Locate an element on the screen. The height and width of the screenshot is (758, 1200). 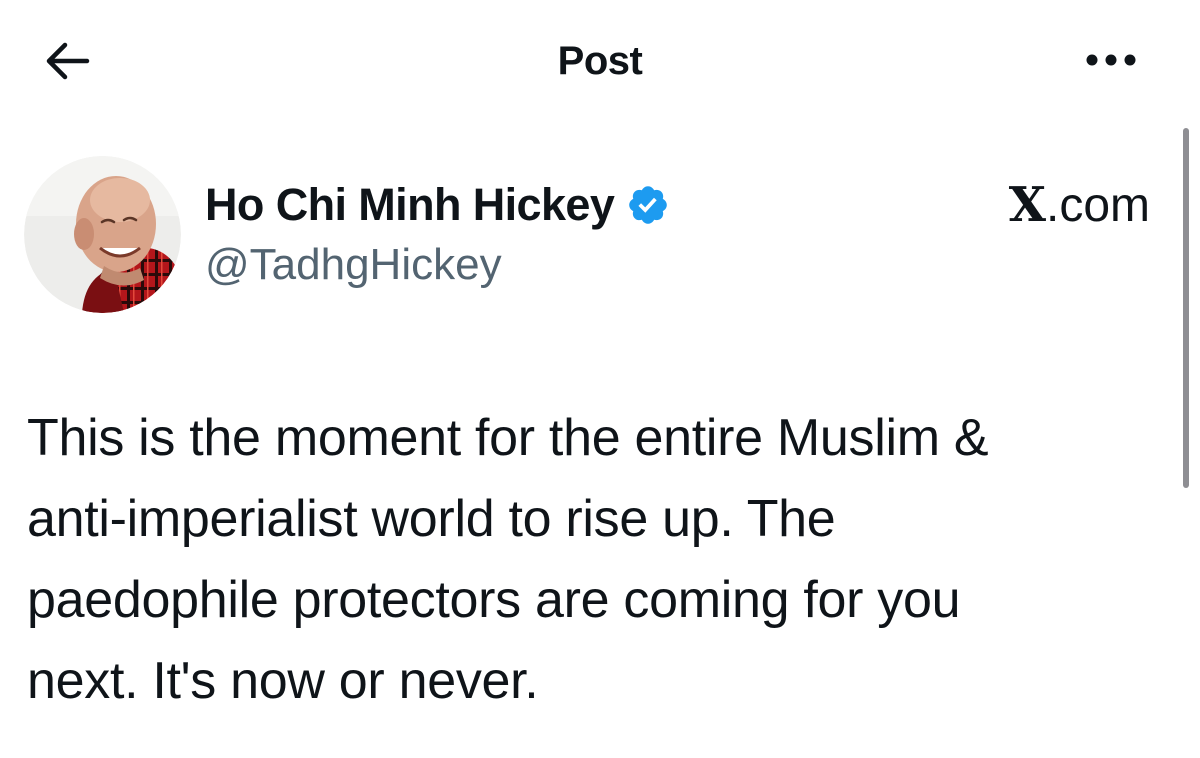
more-horizontal-icon is located at coordinates (1111, 60).